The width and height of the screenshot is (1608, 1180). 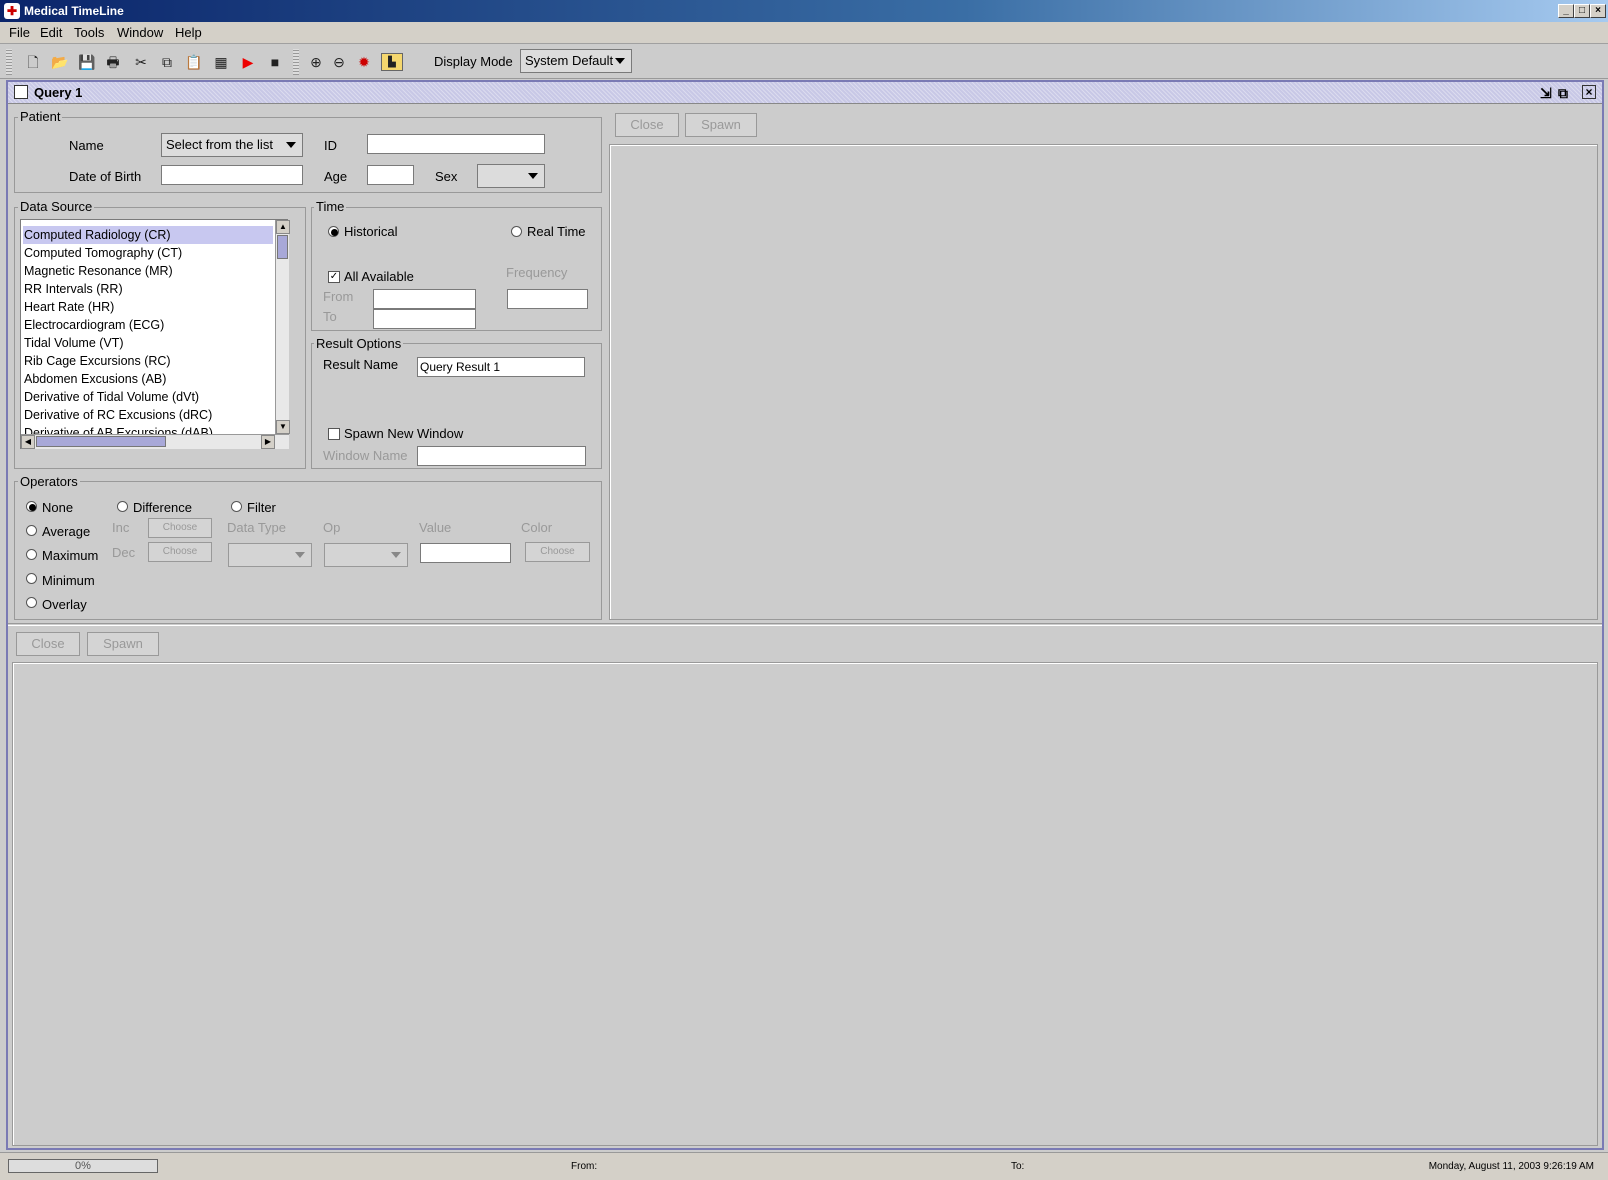 What do you see at coordinates (167, 62) in the screenshot?
I see `copy-icon: ⧉` at bounding box center [167, 62].